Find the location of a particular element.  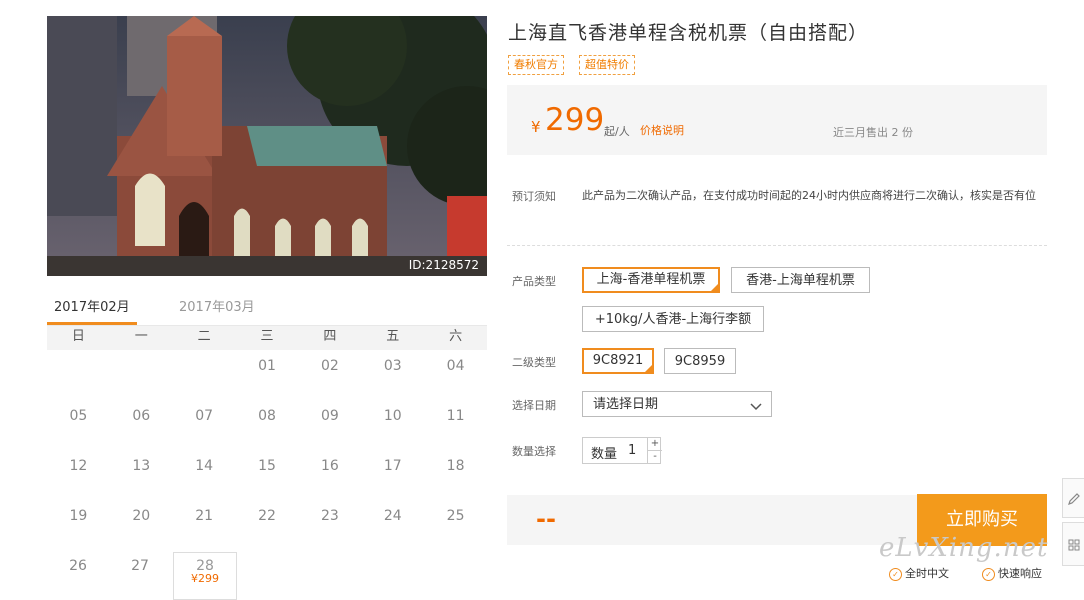

weekday-label: 五 is located at coordinates (393, 336).